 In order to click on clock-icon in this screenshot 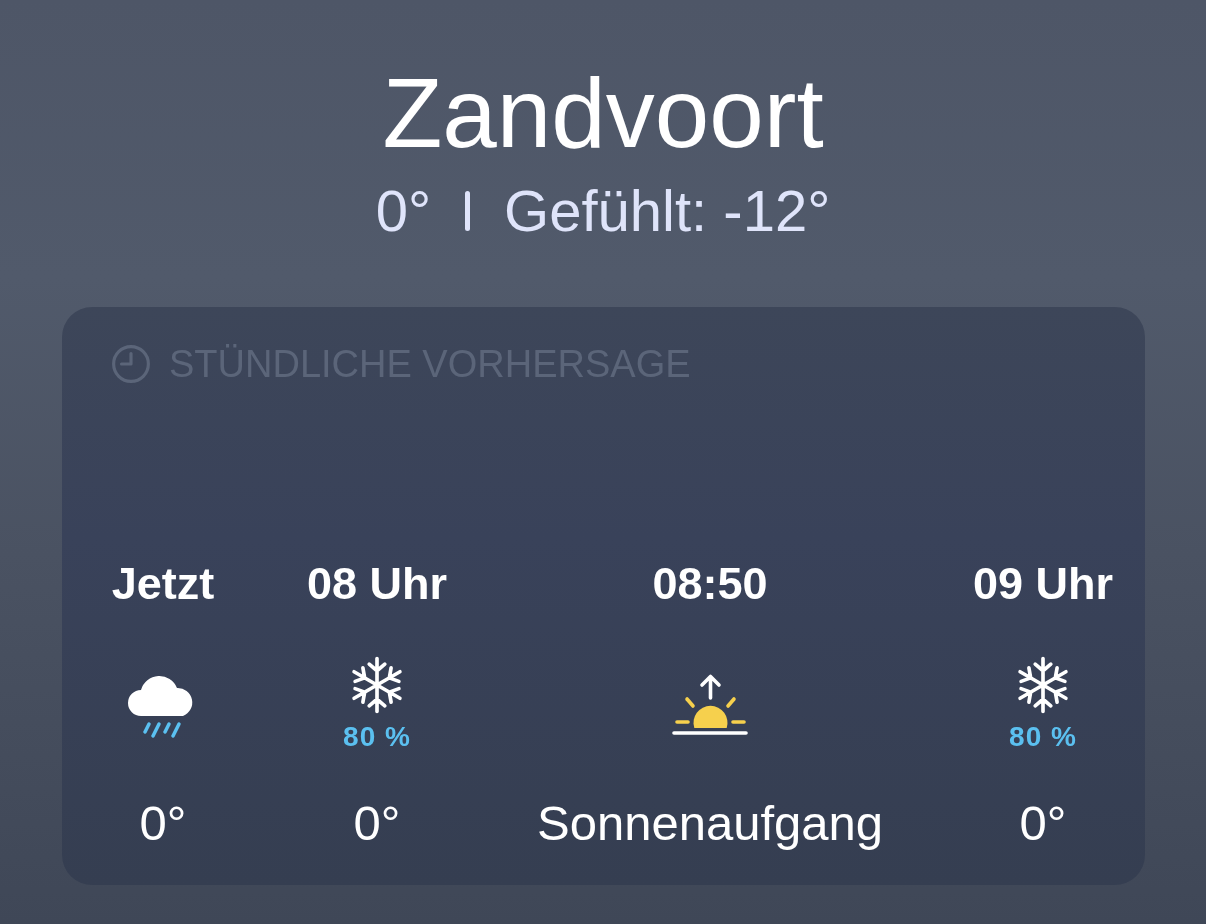, I will do `click(131, 364)`.